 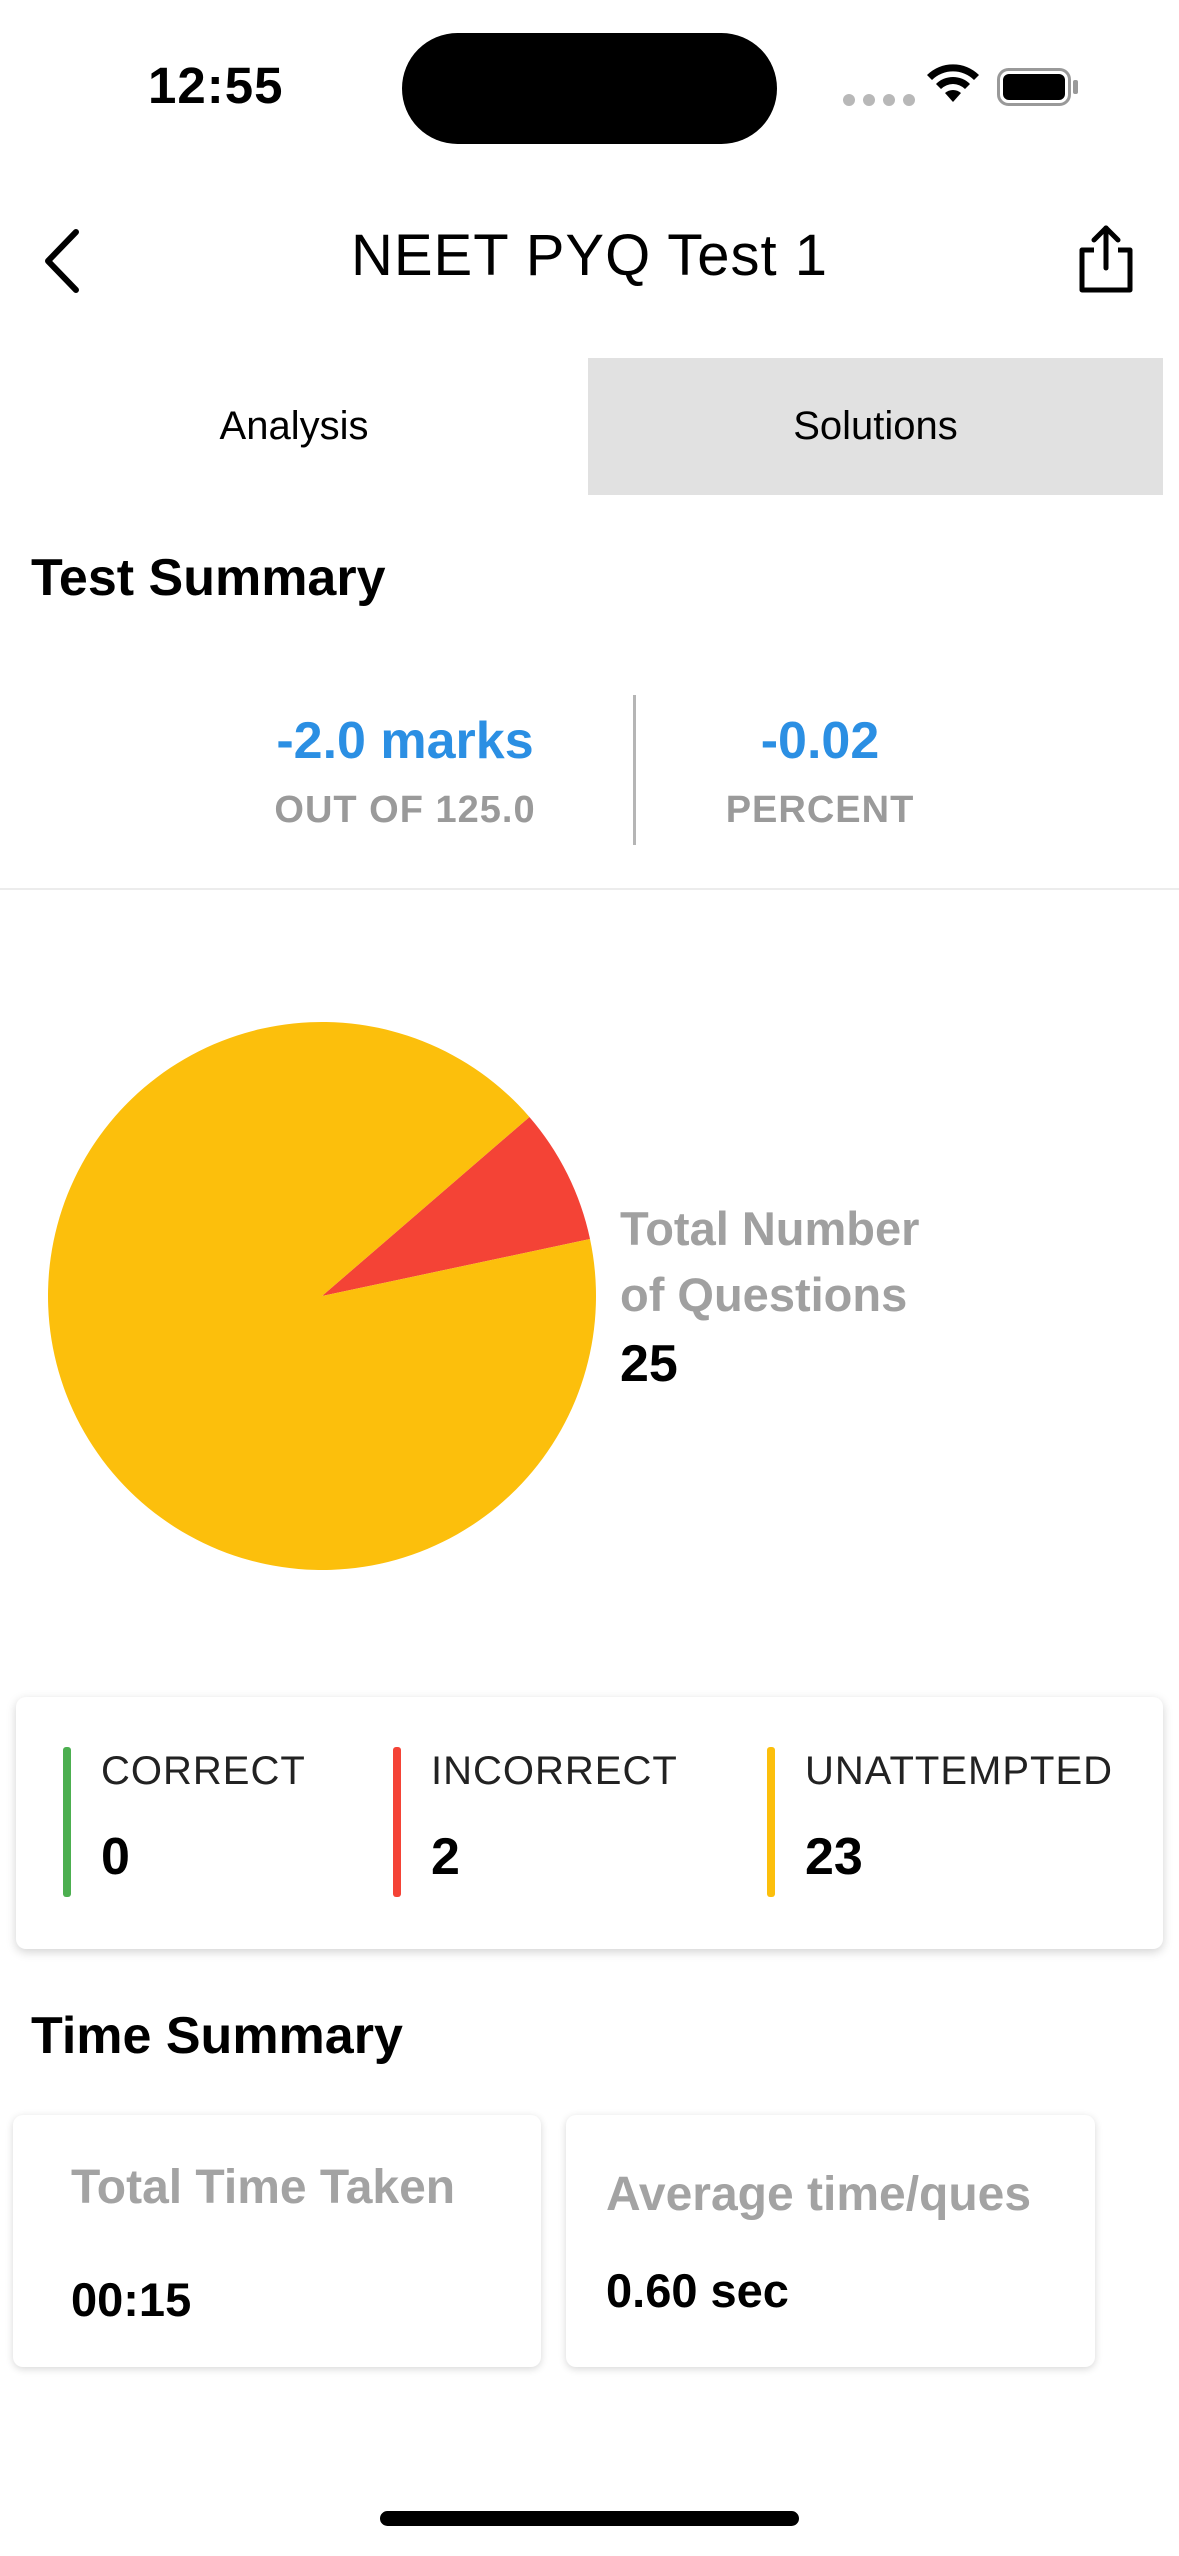 What do you see at coordinates (115, 1857) in the screenshot?
I see `correct-value: 0` at bounding box center [115, 1857].